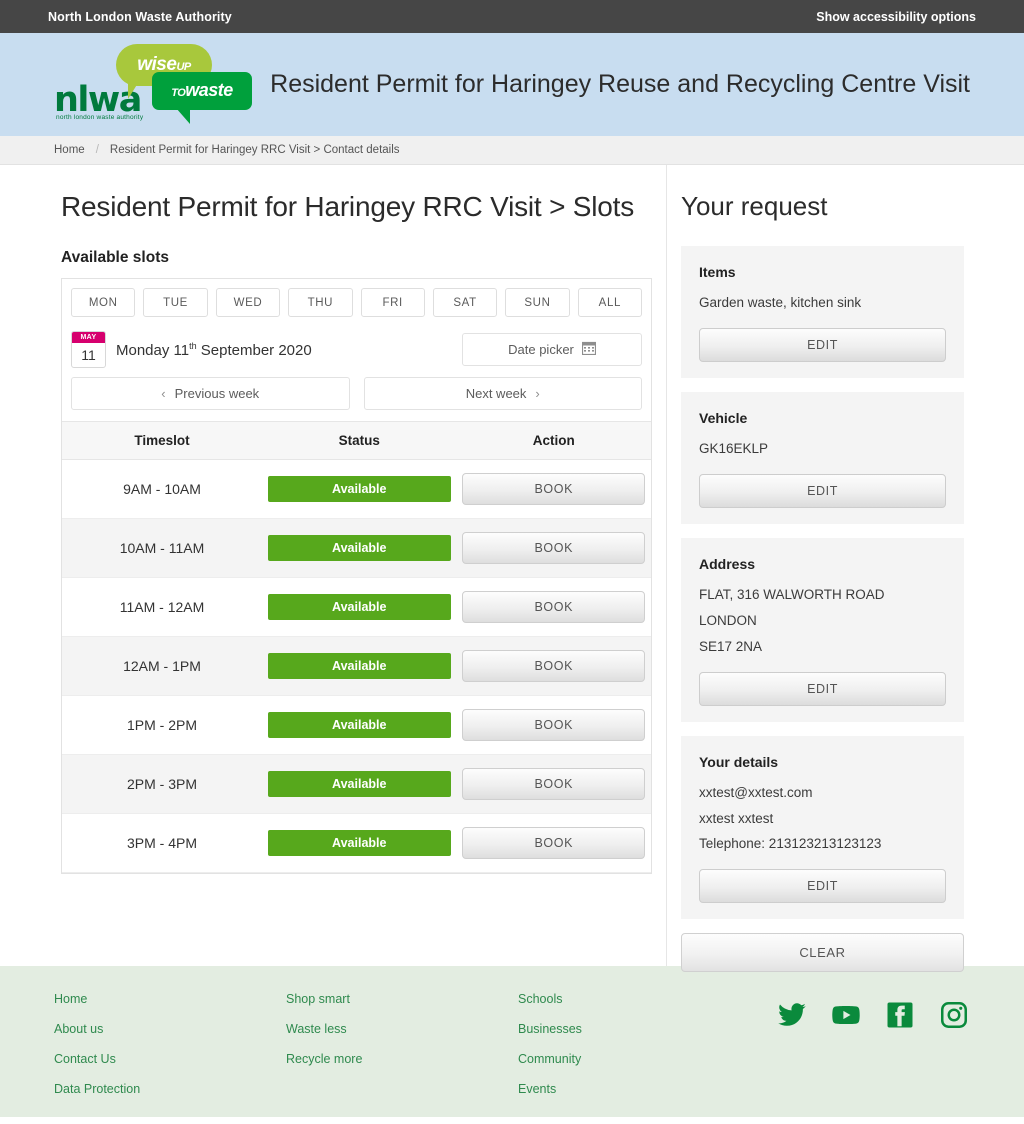 The image size is (1024, 1124). What do you see at coordinates (163, 393) in the screenshot?
I see `chevron-left-icon: ‹` at bounding box center [163, 393].